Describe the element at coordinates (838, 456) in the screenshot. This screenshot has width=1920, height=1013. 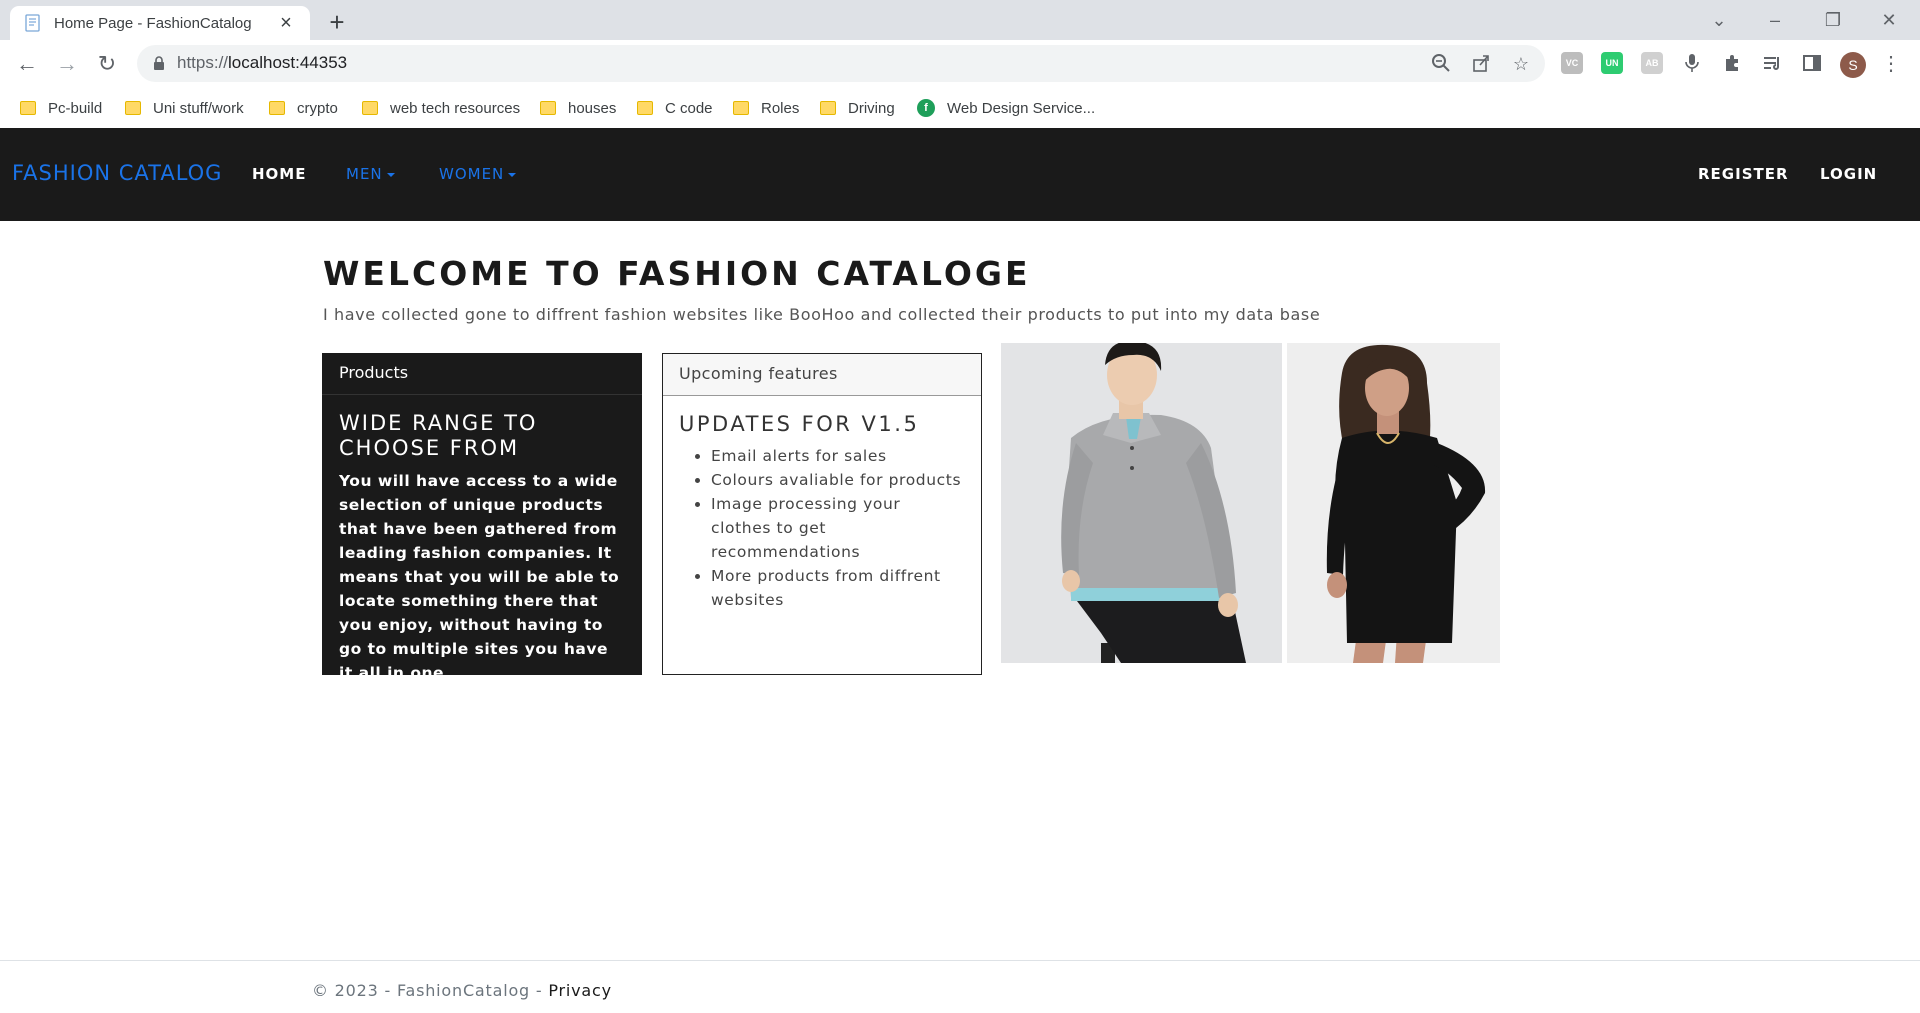
I see `list-item: Email alerts for sales` at that location.